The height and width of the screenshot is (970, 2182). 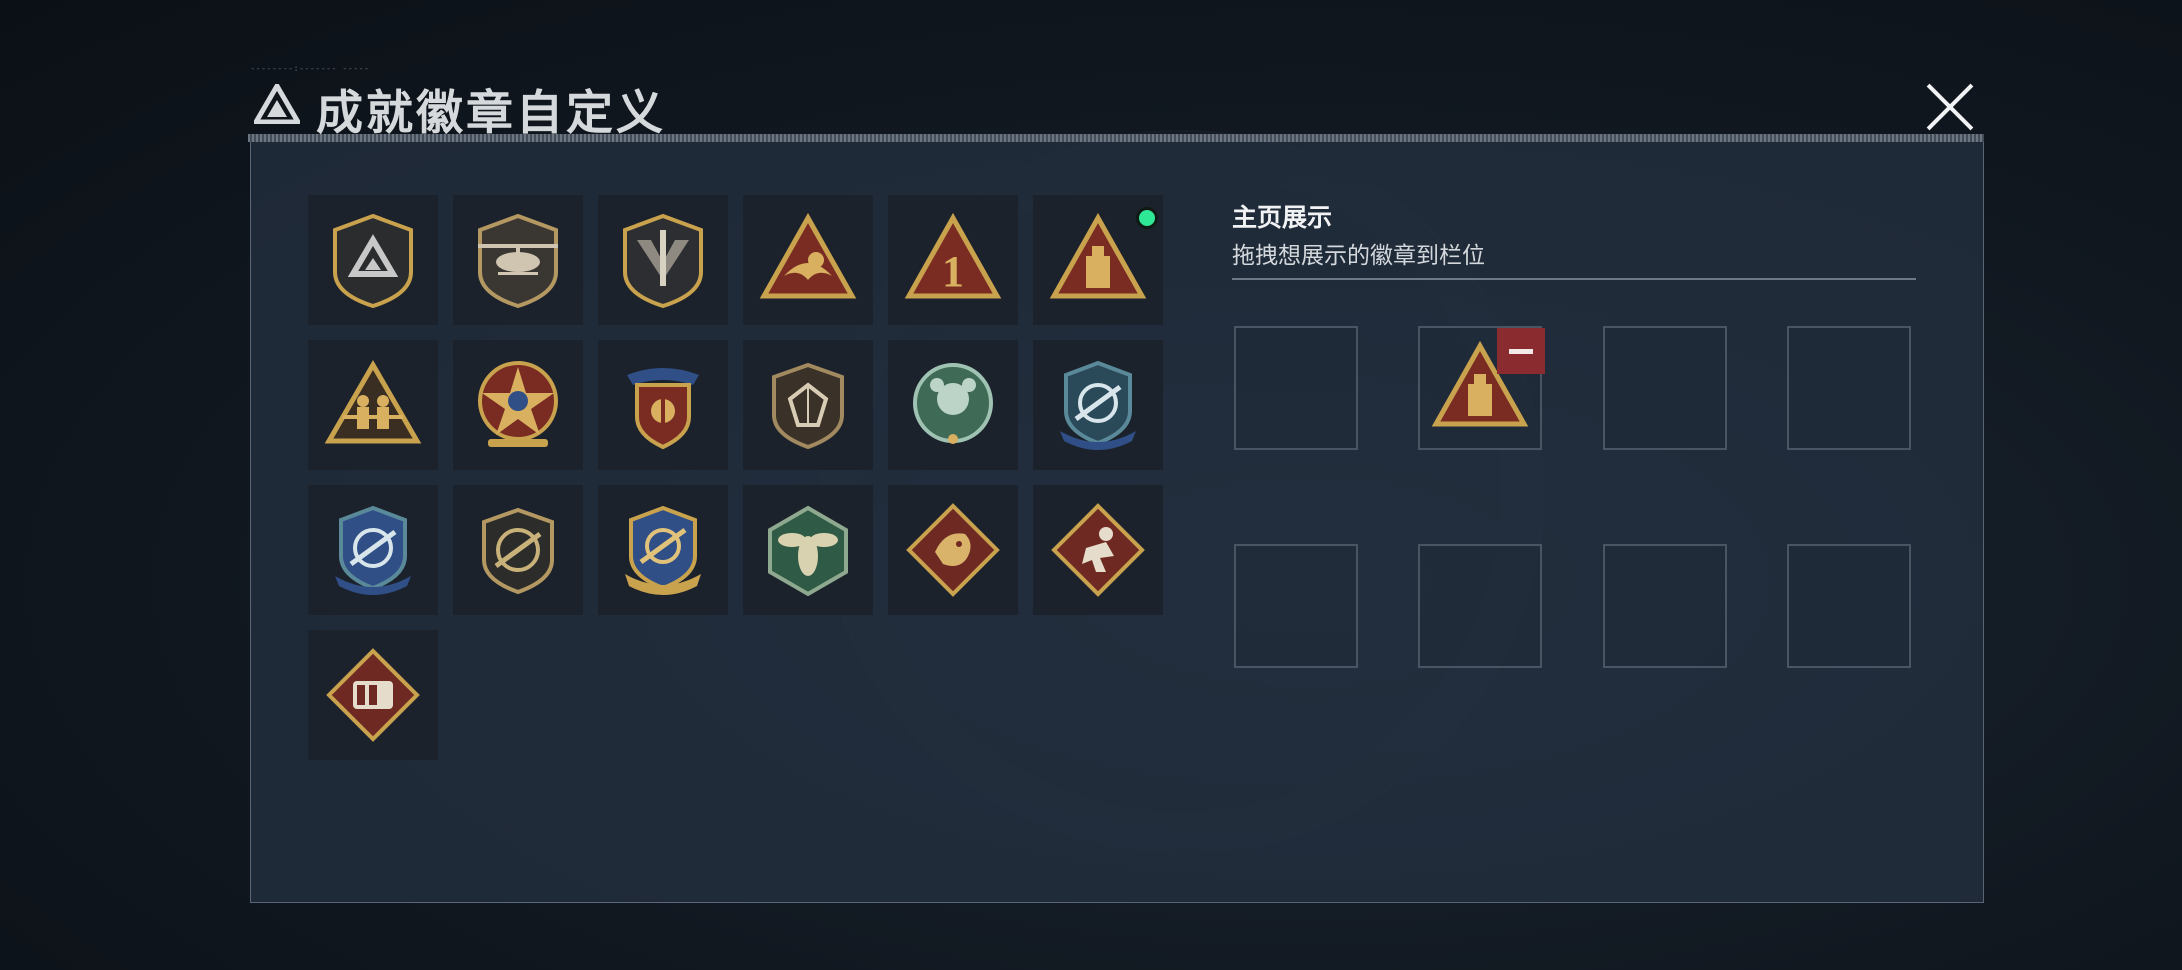 What do you see at coordinates (1574, 279) in the screenshot?
I see `display-divider` at bounding box center [1574, 279].